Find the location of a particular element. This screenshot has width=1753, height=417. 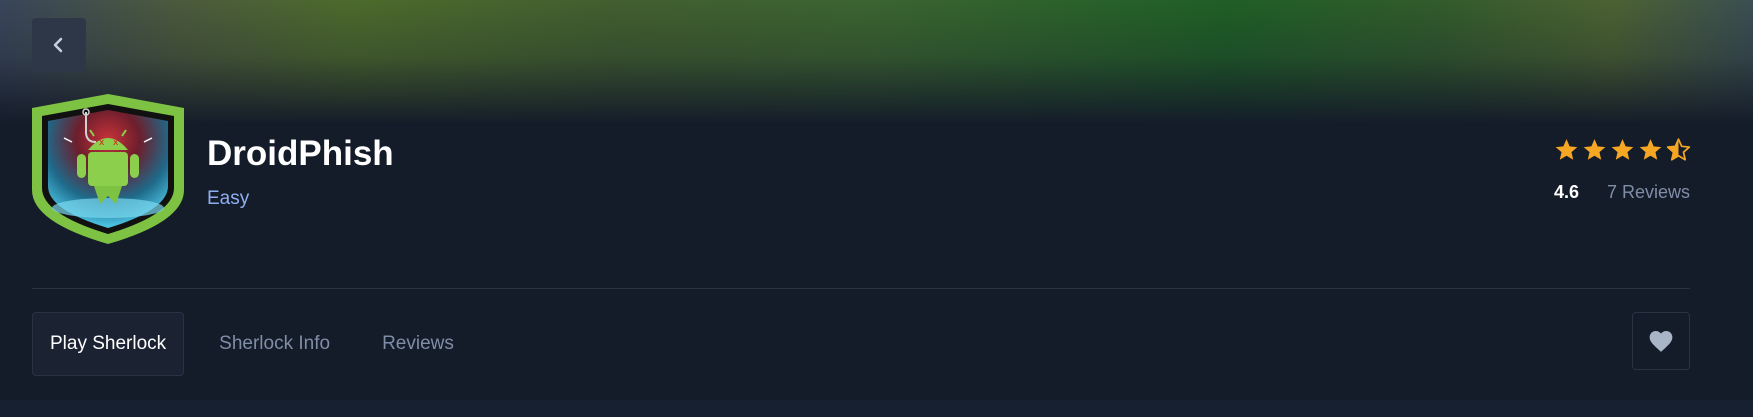

difficulty-badge: Easy is located at coordinates (228, 198).